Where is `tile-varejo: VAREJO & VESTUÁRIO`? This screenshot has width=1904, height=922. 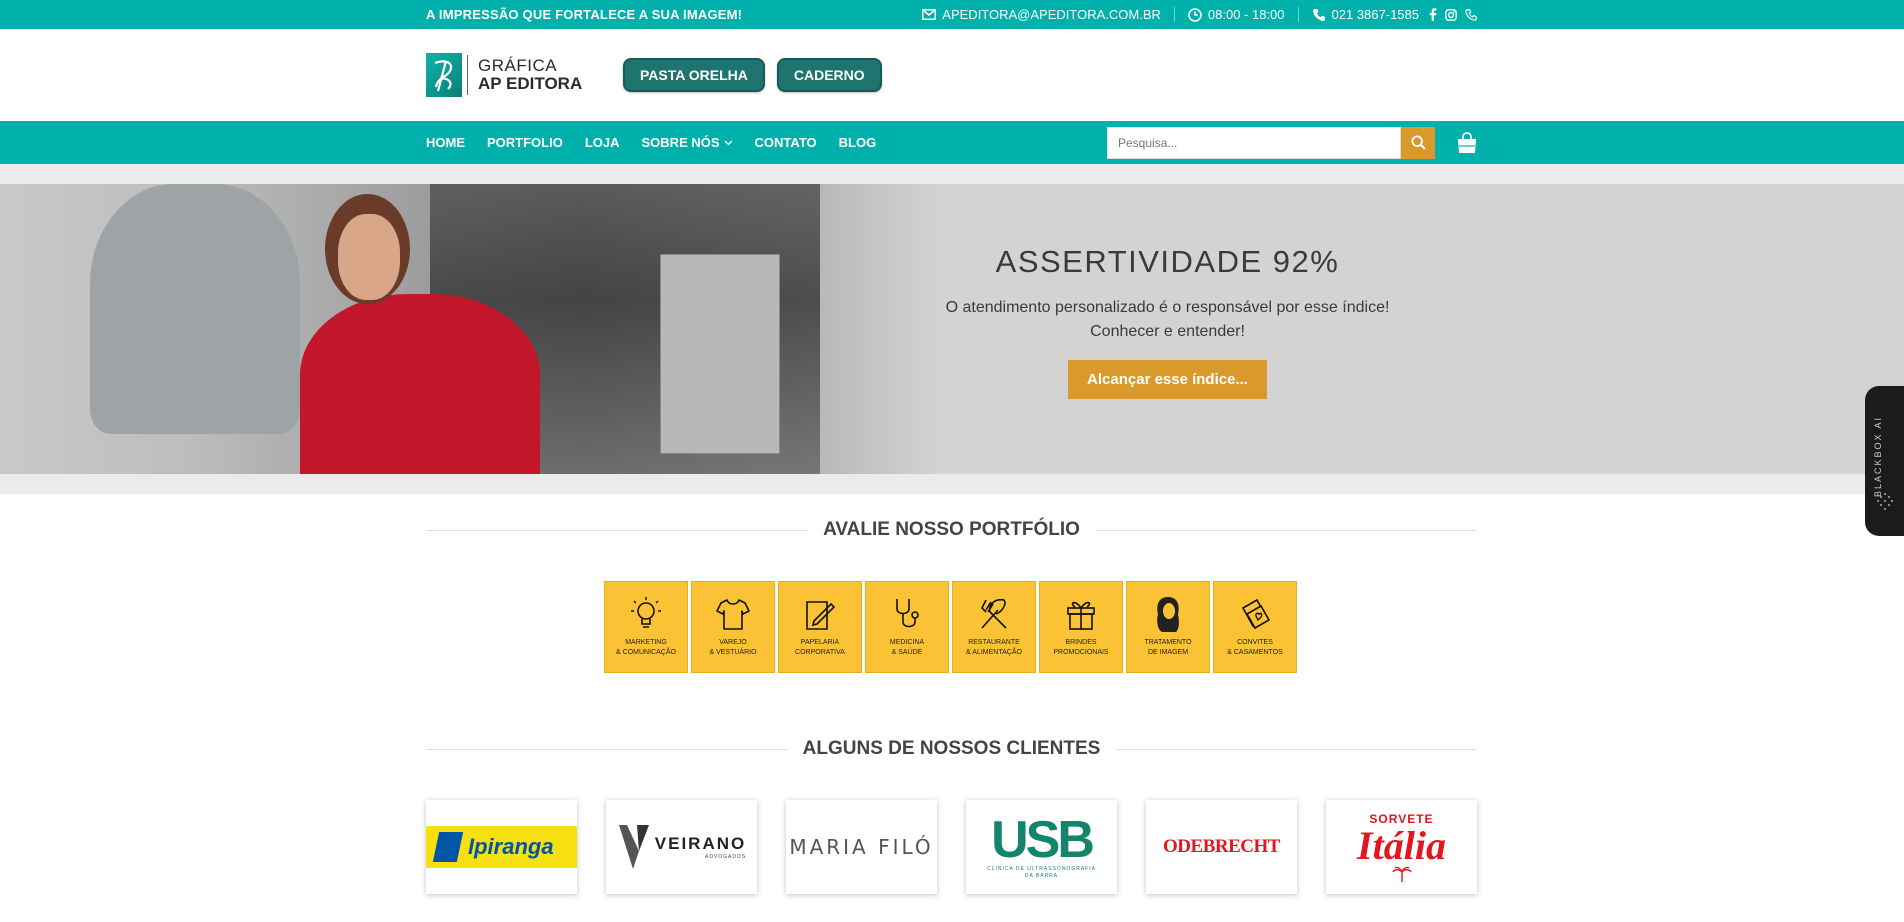
tile-varejo: VAREJO & VESTUÁRIO is located at coordinates (733, 627).